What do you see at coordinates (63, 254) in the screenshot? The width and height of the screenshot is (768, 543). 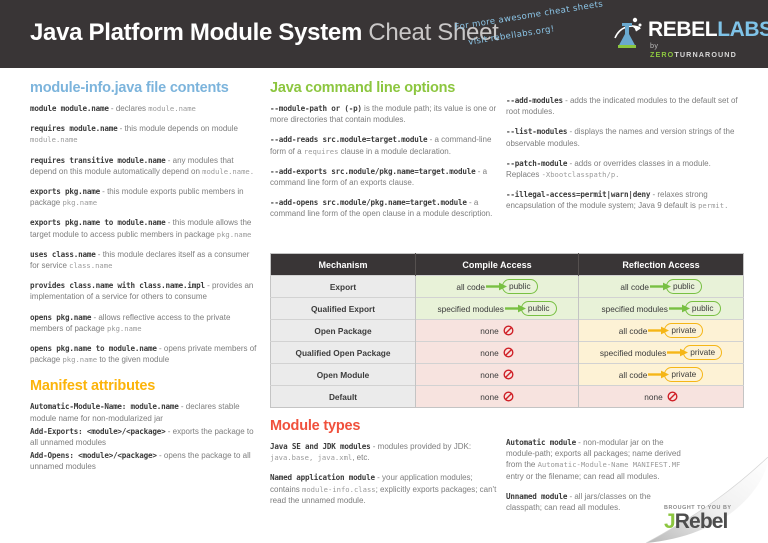 I see `entry-code: uses class.name` at bounding box center [63, 254].